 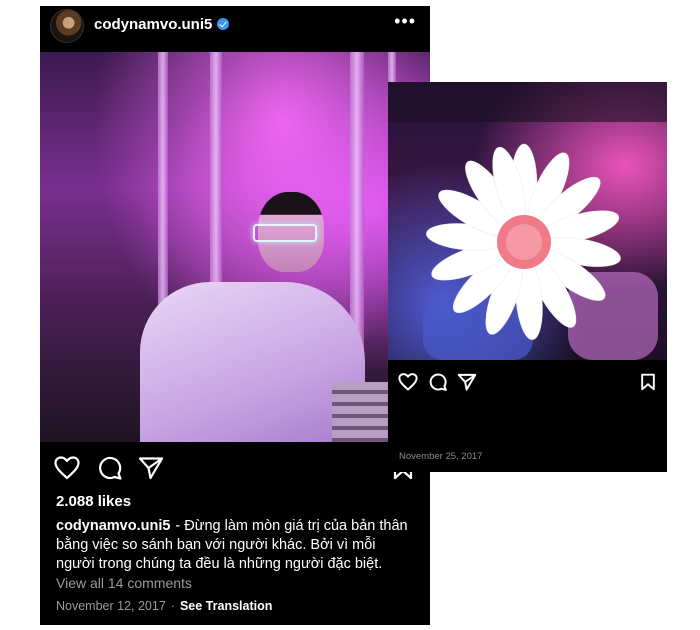 What do you see at coordinates (111, 606) in the screenshot?
I see `post-date: November 12, 2017` at bounding box center [111, 606].